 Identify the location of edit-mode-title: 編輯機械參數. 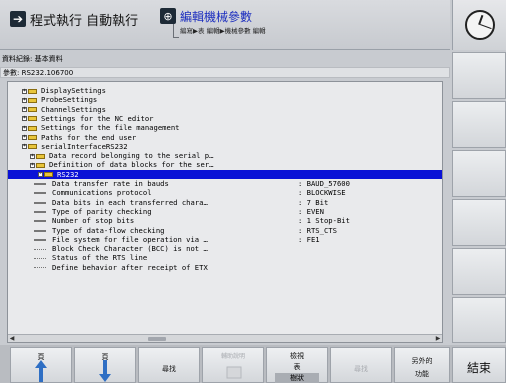
(216, 17).